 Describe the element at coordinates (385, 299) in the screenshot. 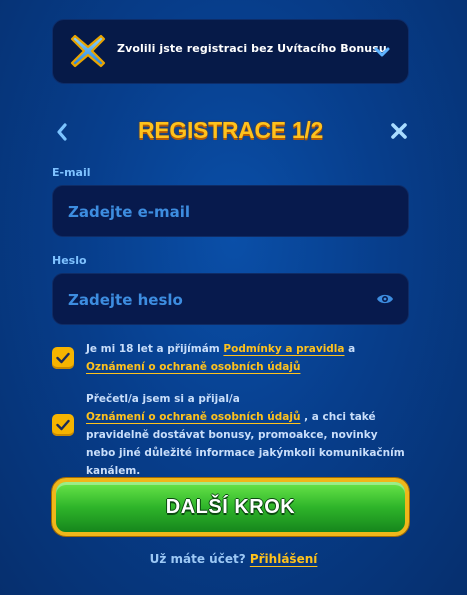

I see `eye-icon` at that location.